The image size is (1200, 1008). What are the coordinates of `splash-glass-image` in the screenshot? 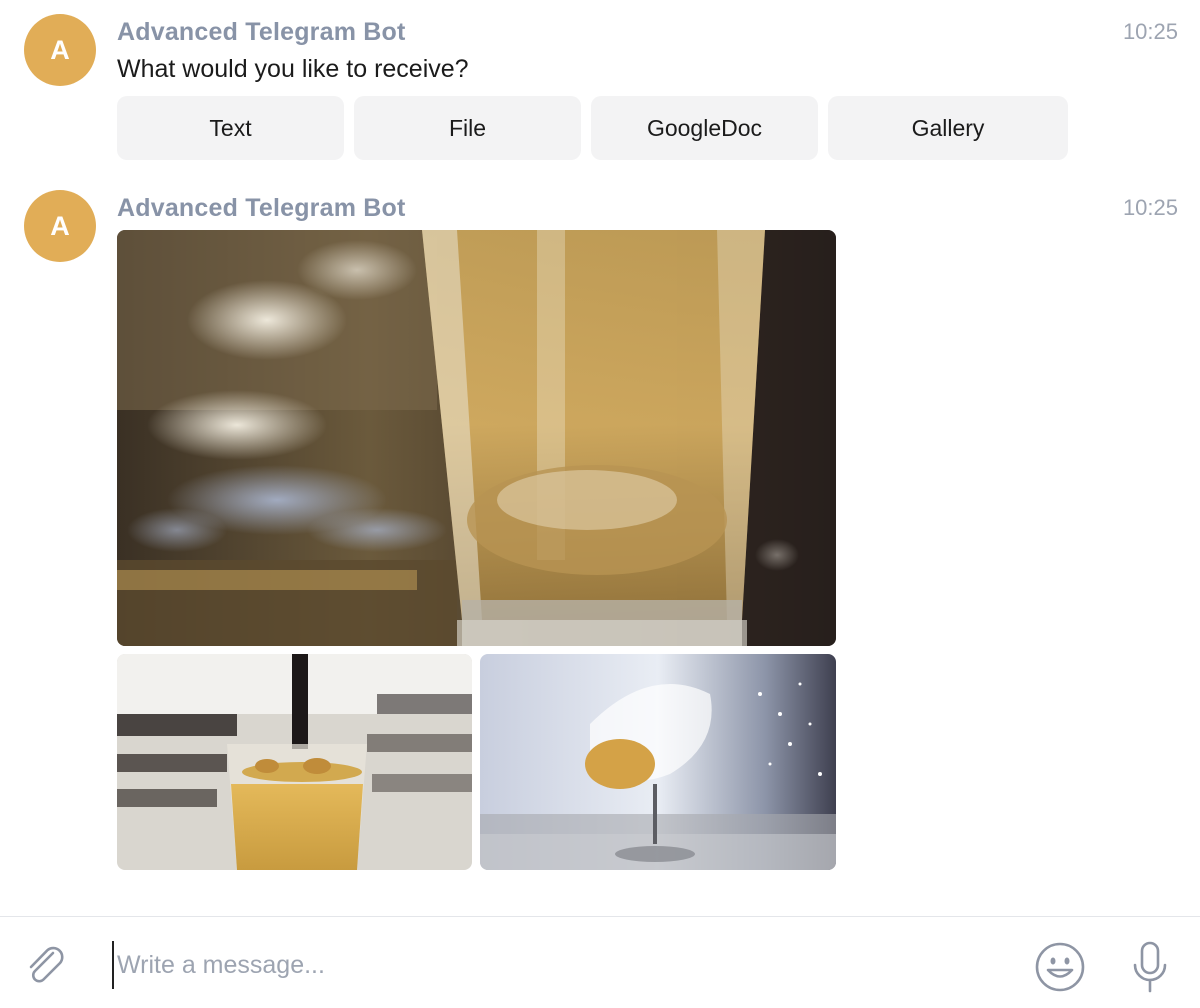 It's located at (658, 762).